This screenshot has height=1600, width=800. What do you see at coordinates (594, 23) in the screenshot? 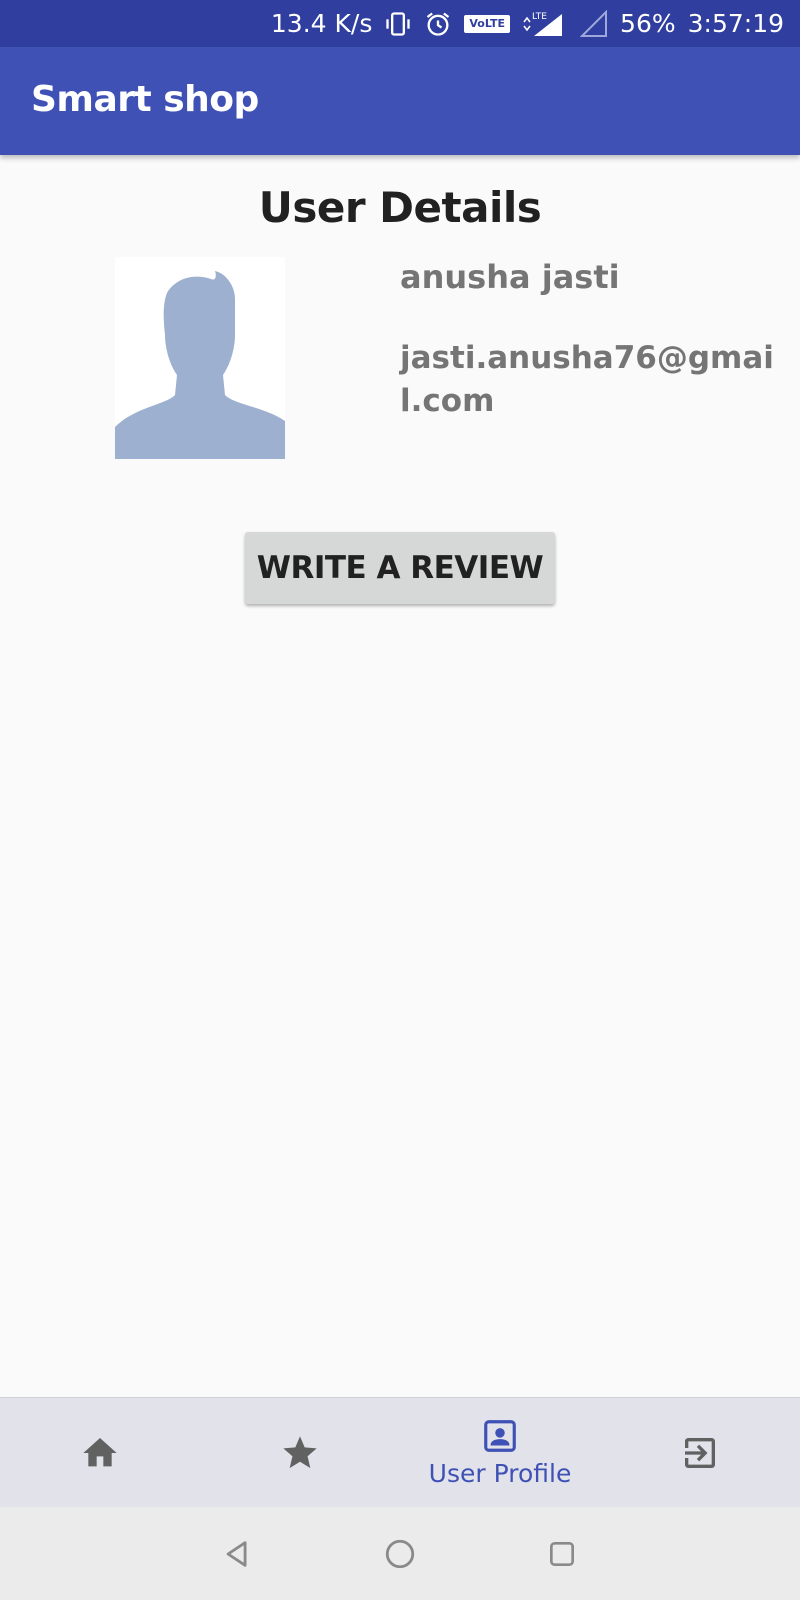
I see `signal-empty-icon` at bounding box center [594, 23].